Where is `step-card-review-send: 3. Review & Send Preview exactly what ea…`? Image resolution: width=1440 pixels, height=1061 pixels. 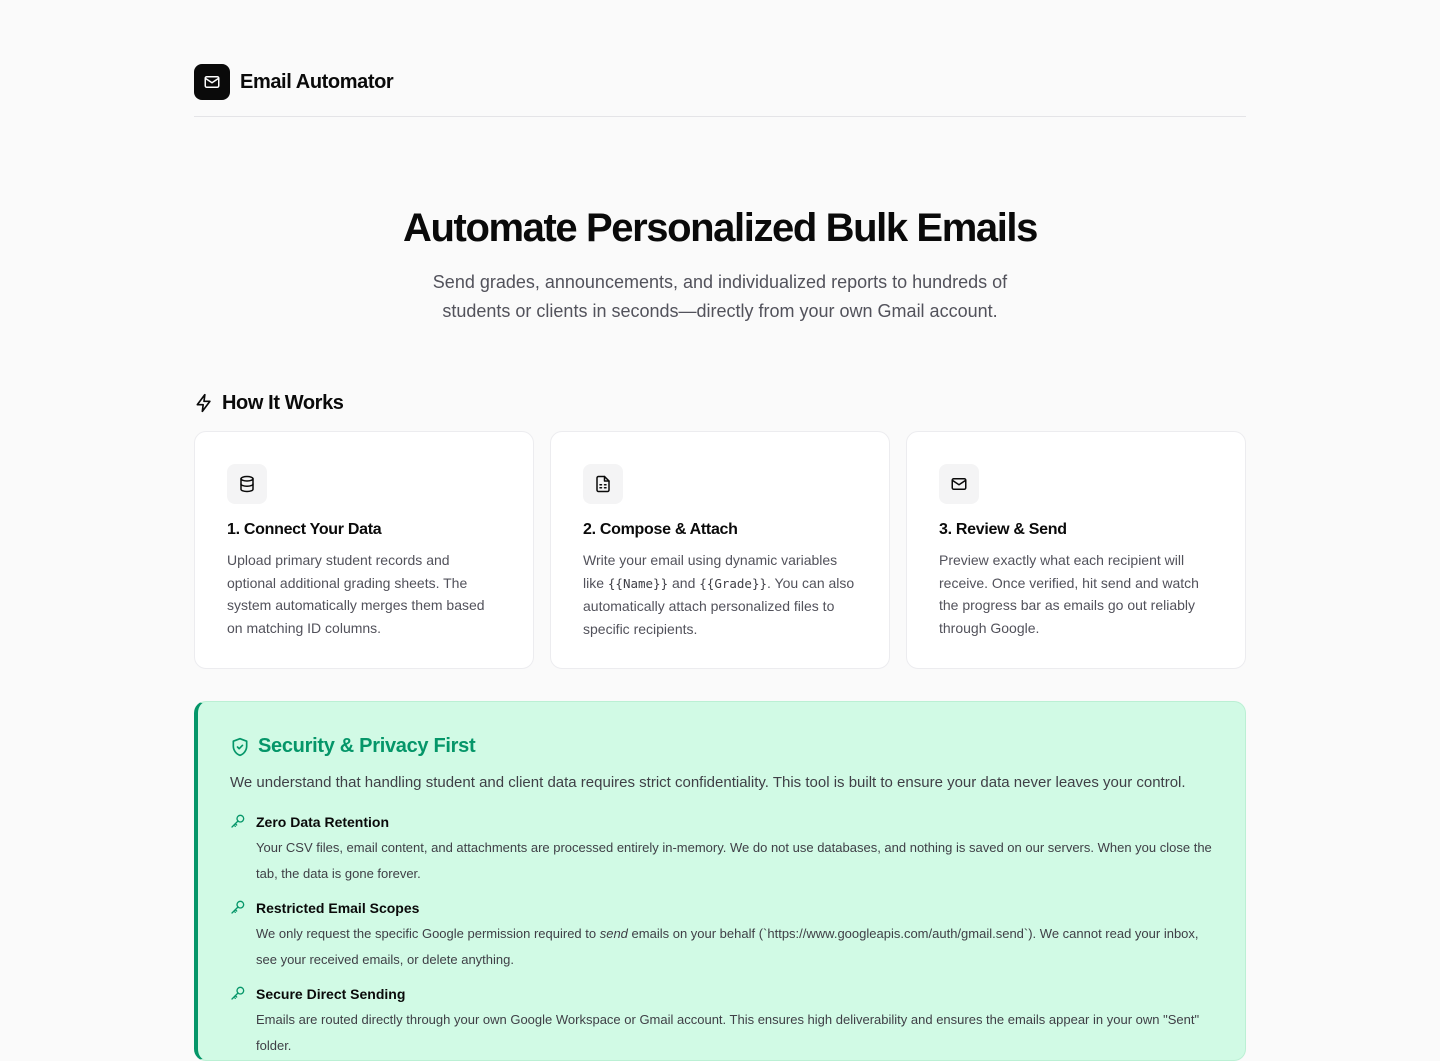
step-card-review-send: 3. Review & Send Preview exactly what ea… is located at coordinates (1076, 550).